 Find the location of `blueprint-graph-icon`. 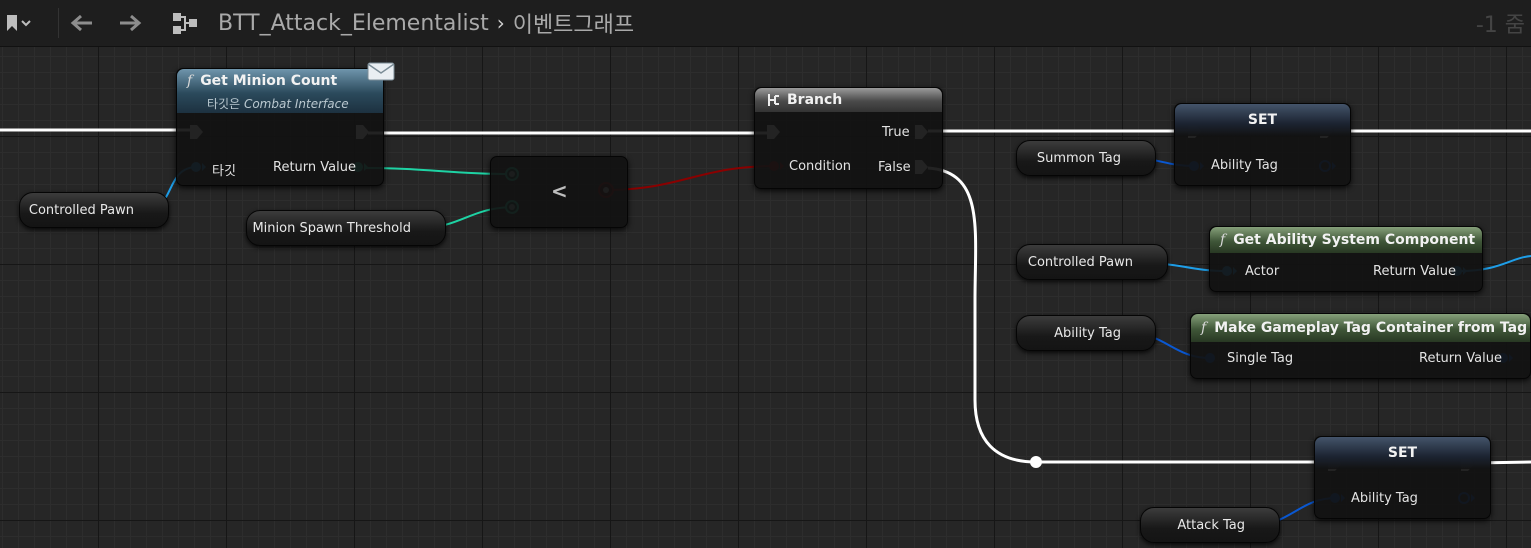

blueprint-graph-icon is located at coordinates (185, 23).